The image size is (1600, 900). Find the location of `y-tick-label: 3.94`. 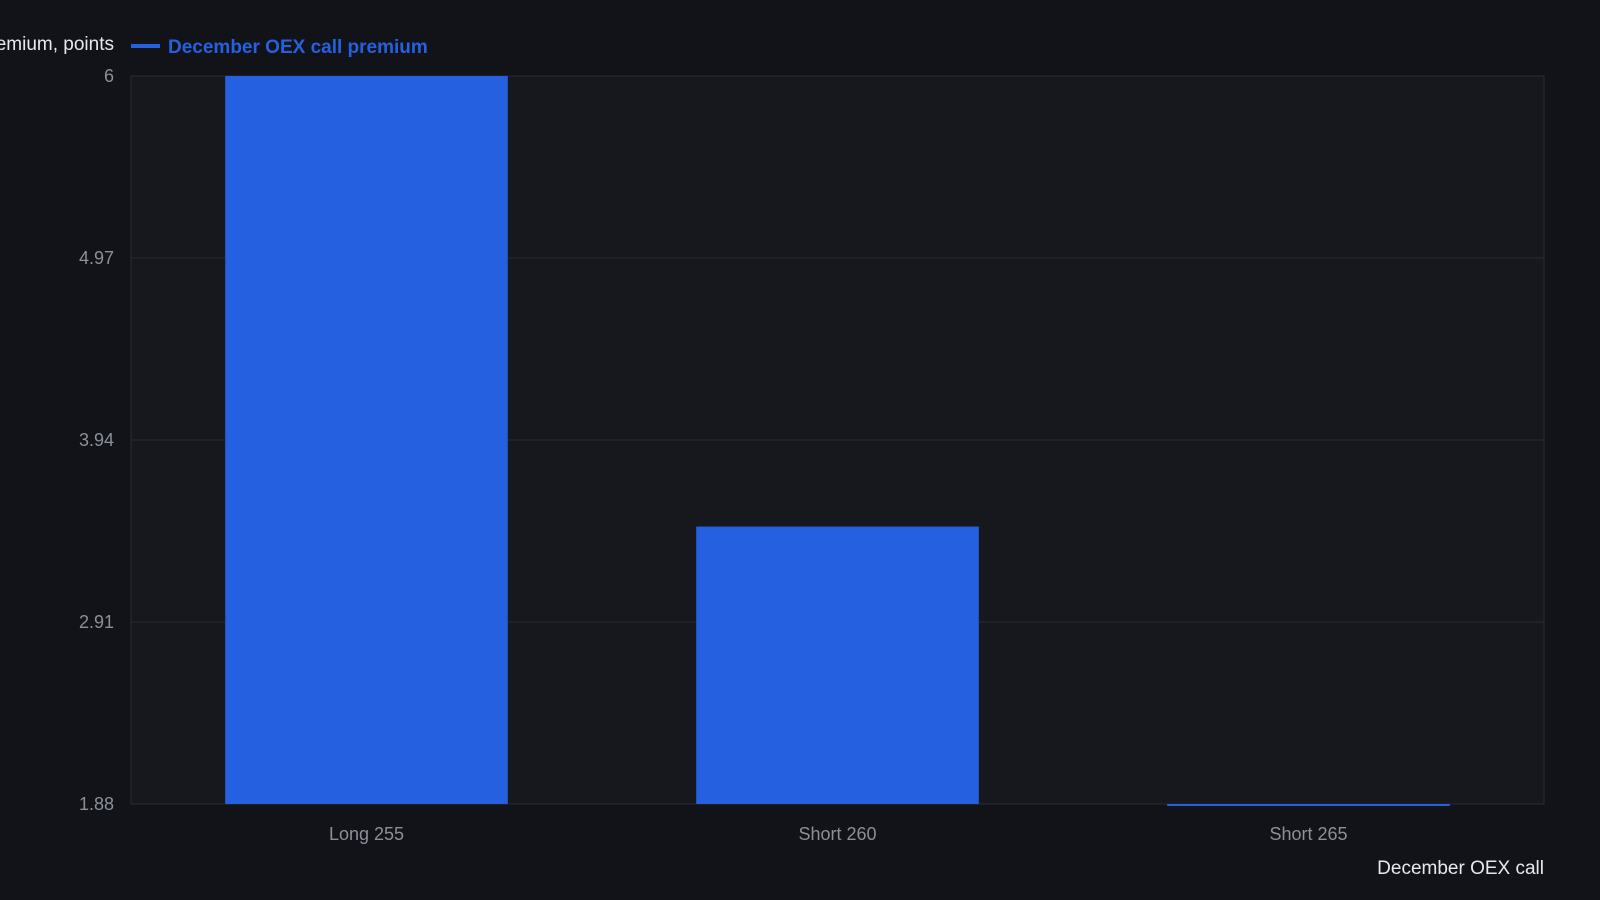

y-tick-label: 3.94 is located at coordinates (96, 440).